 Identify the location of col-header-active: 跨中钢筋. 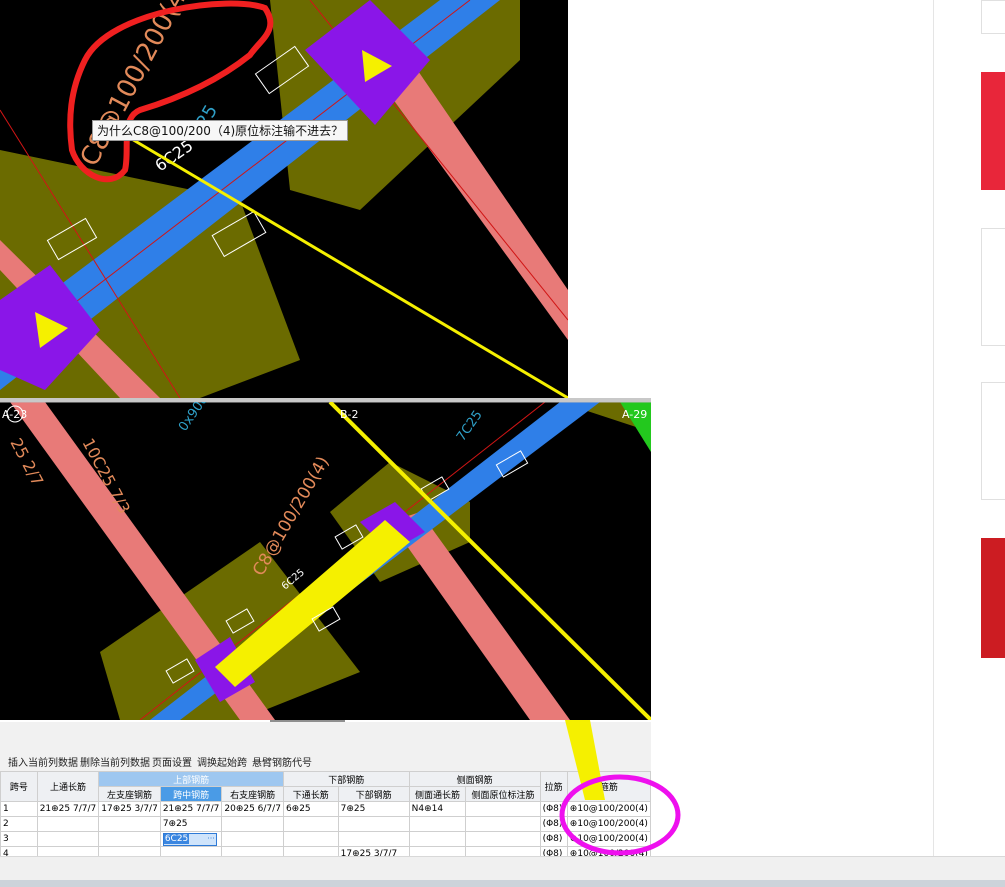
(191, 794).